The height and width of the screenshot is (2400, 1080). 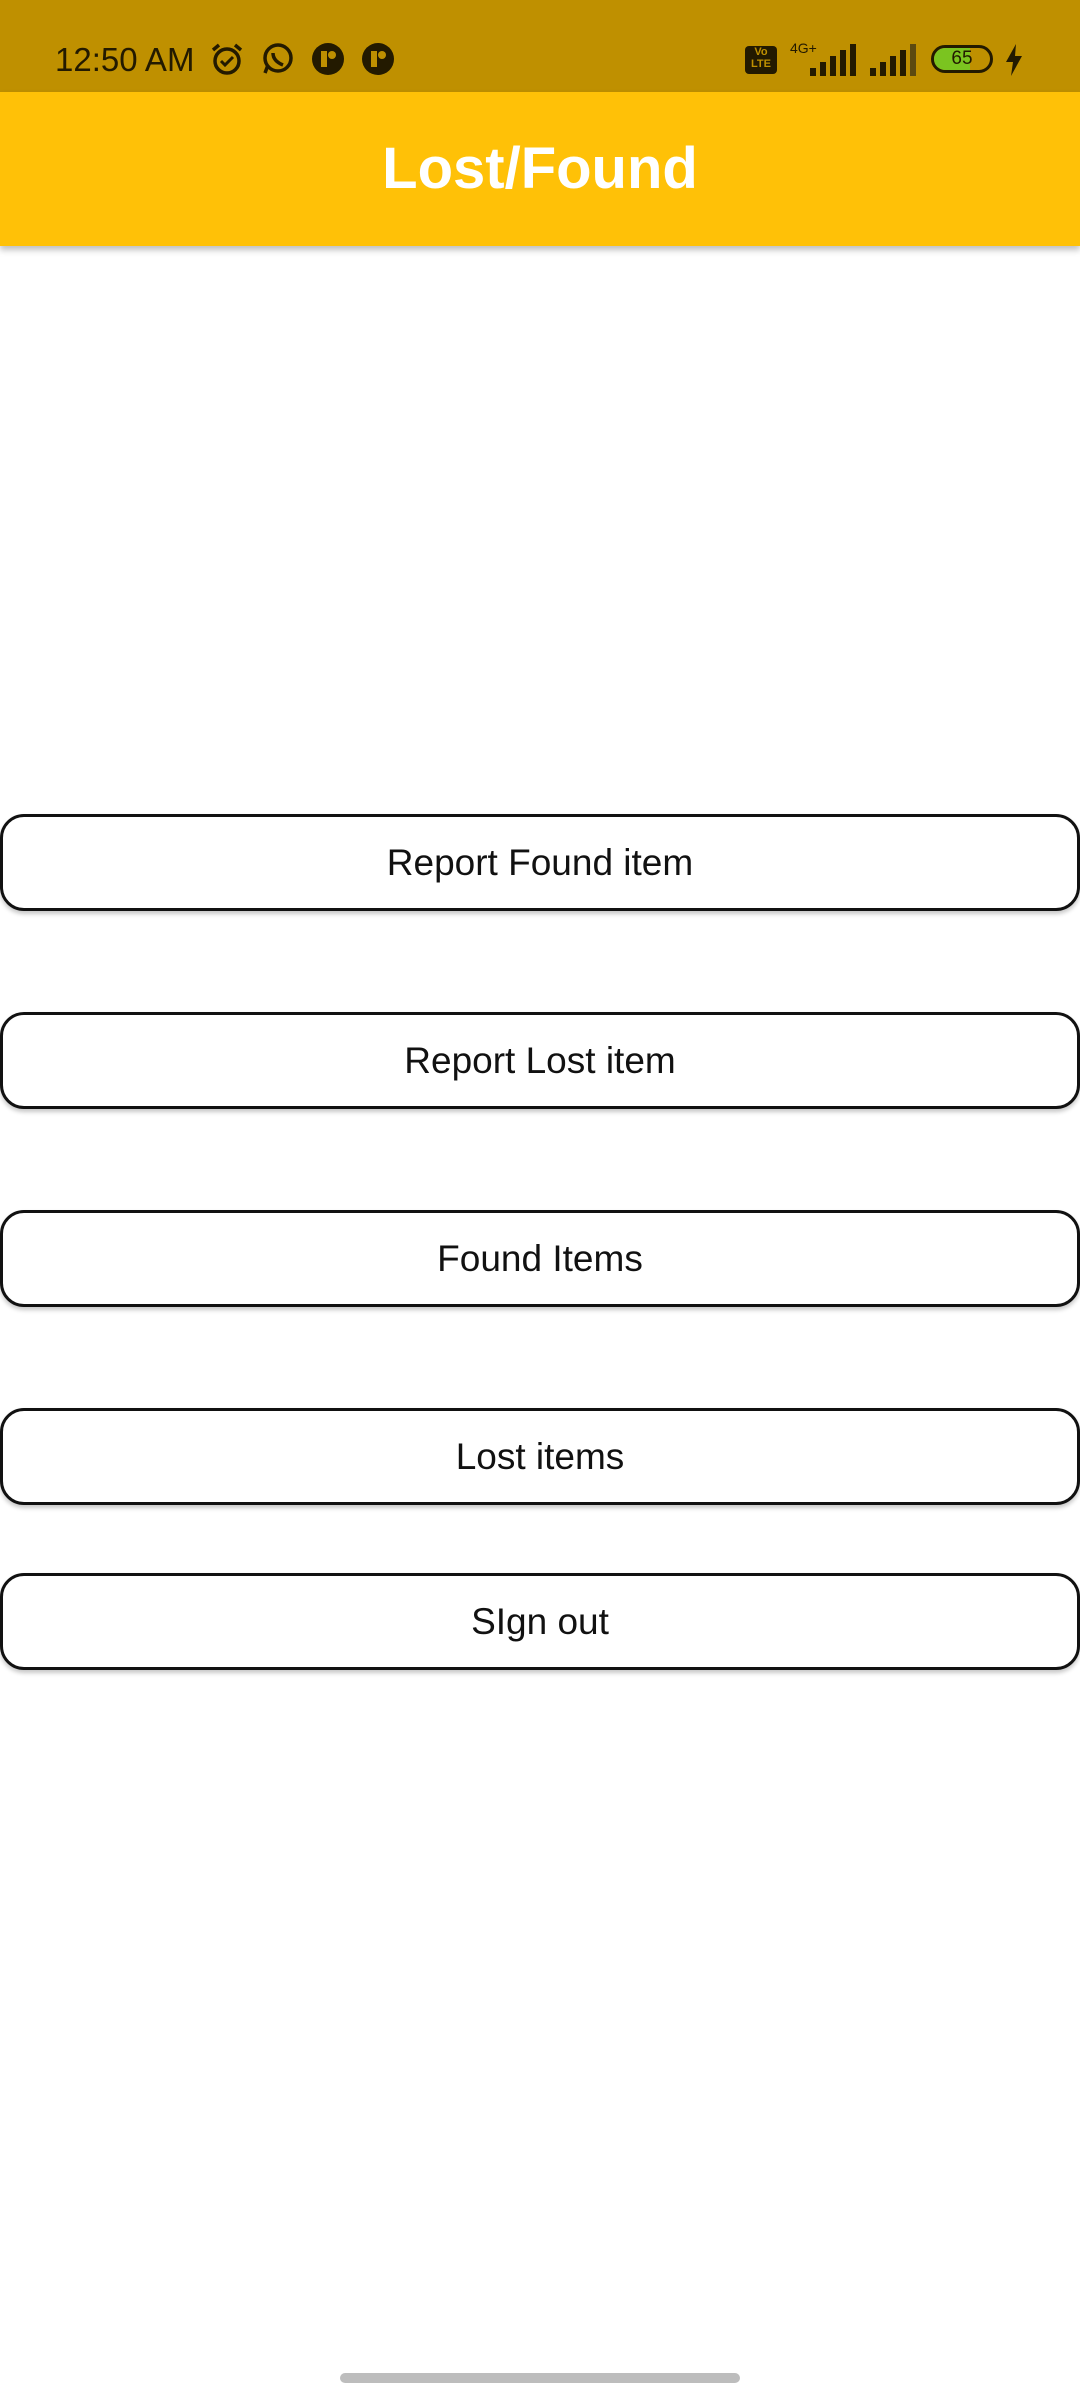 I want to click on volte-icon: Vo LTE, so click(x=761, y=60).